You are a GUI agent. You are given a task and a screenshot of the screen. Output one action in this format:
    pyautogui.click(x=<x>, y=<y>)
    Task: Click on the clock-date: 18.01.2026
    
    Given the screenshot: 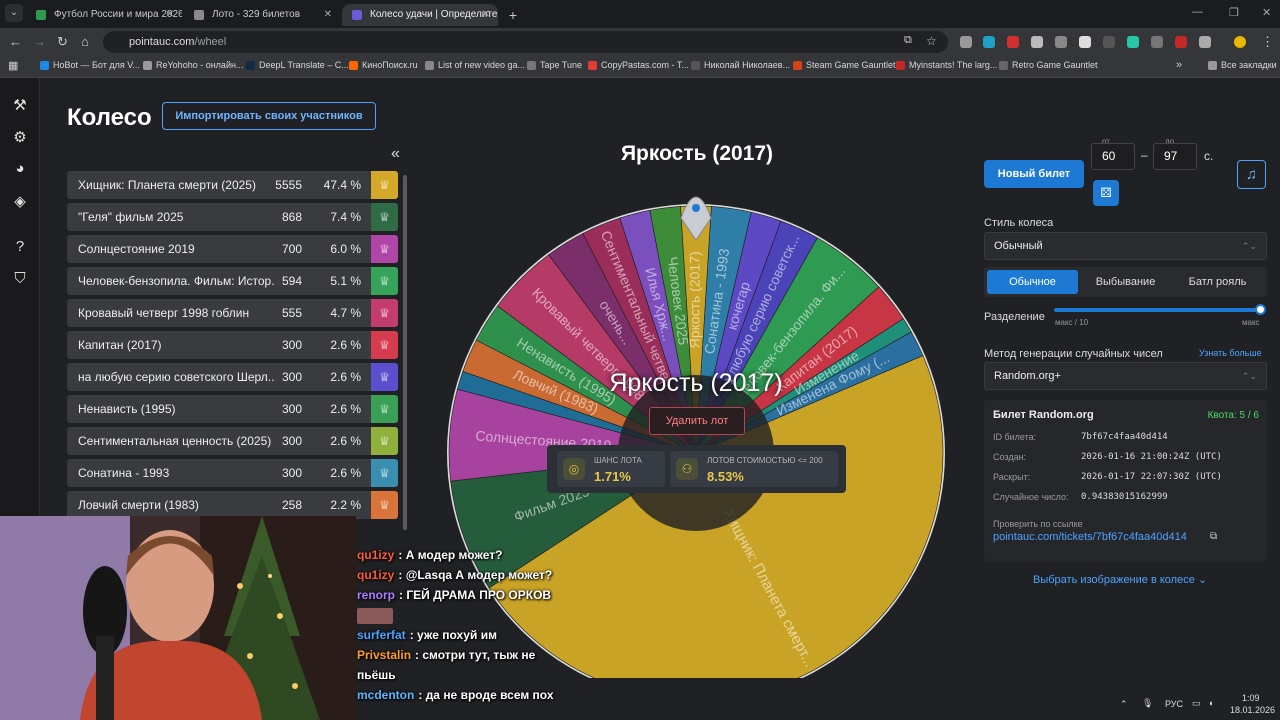 What is the action you would take?
    pyautogui.click(x=1252, y=710)
    